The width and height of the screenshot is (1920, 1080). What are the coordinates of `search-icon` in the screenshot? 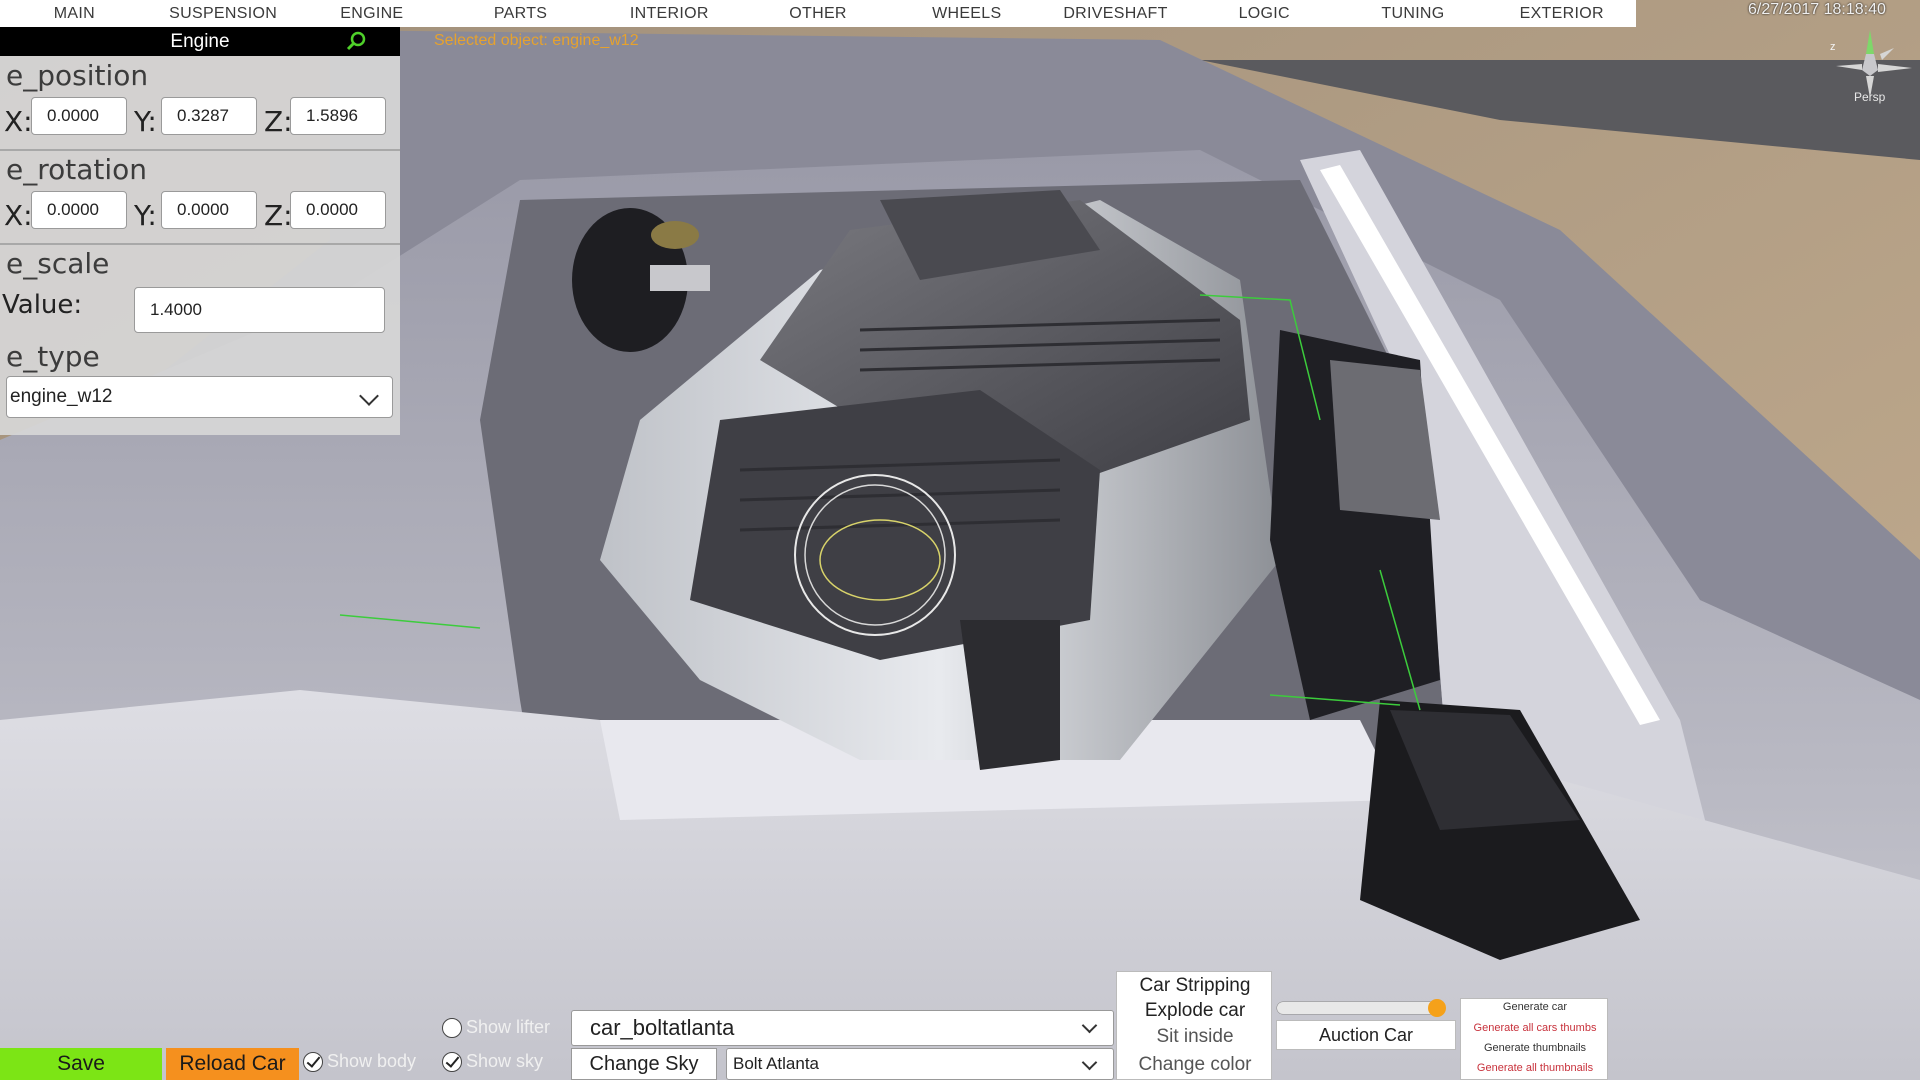 It's located at (356, 41).